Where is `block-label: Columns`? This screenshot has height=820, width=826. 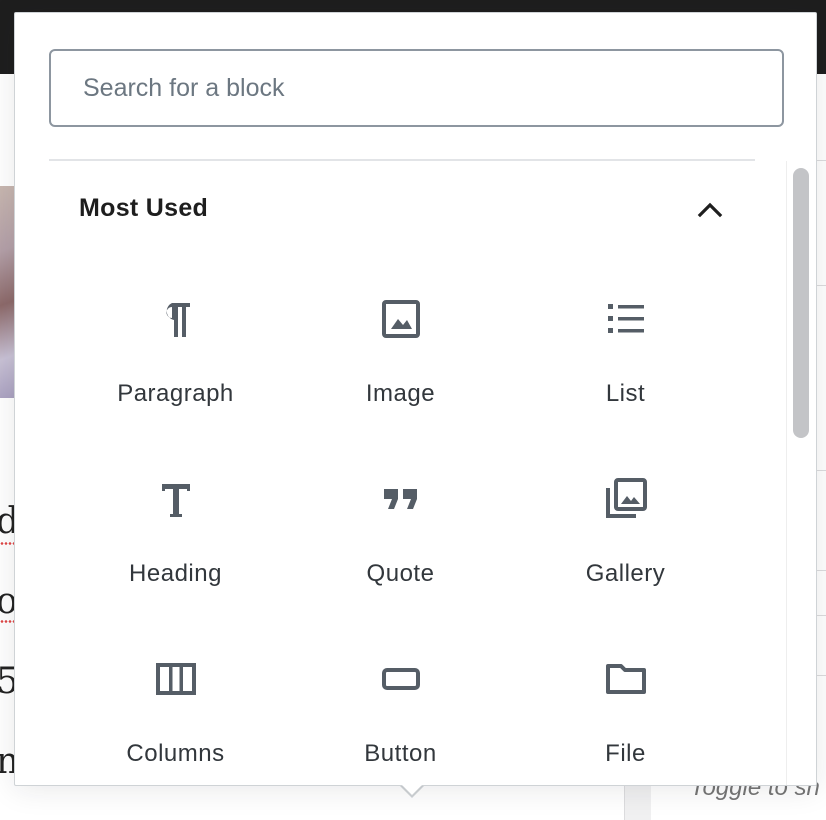
block-label: Columns is located at coordinates (175, 753).